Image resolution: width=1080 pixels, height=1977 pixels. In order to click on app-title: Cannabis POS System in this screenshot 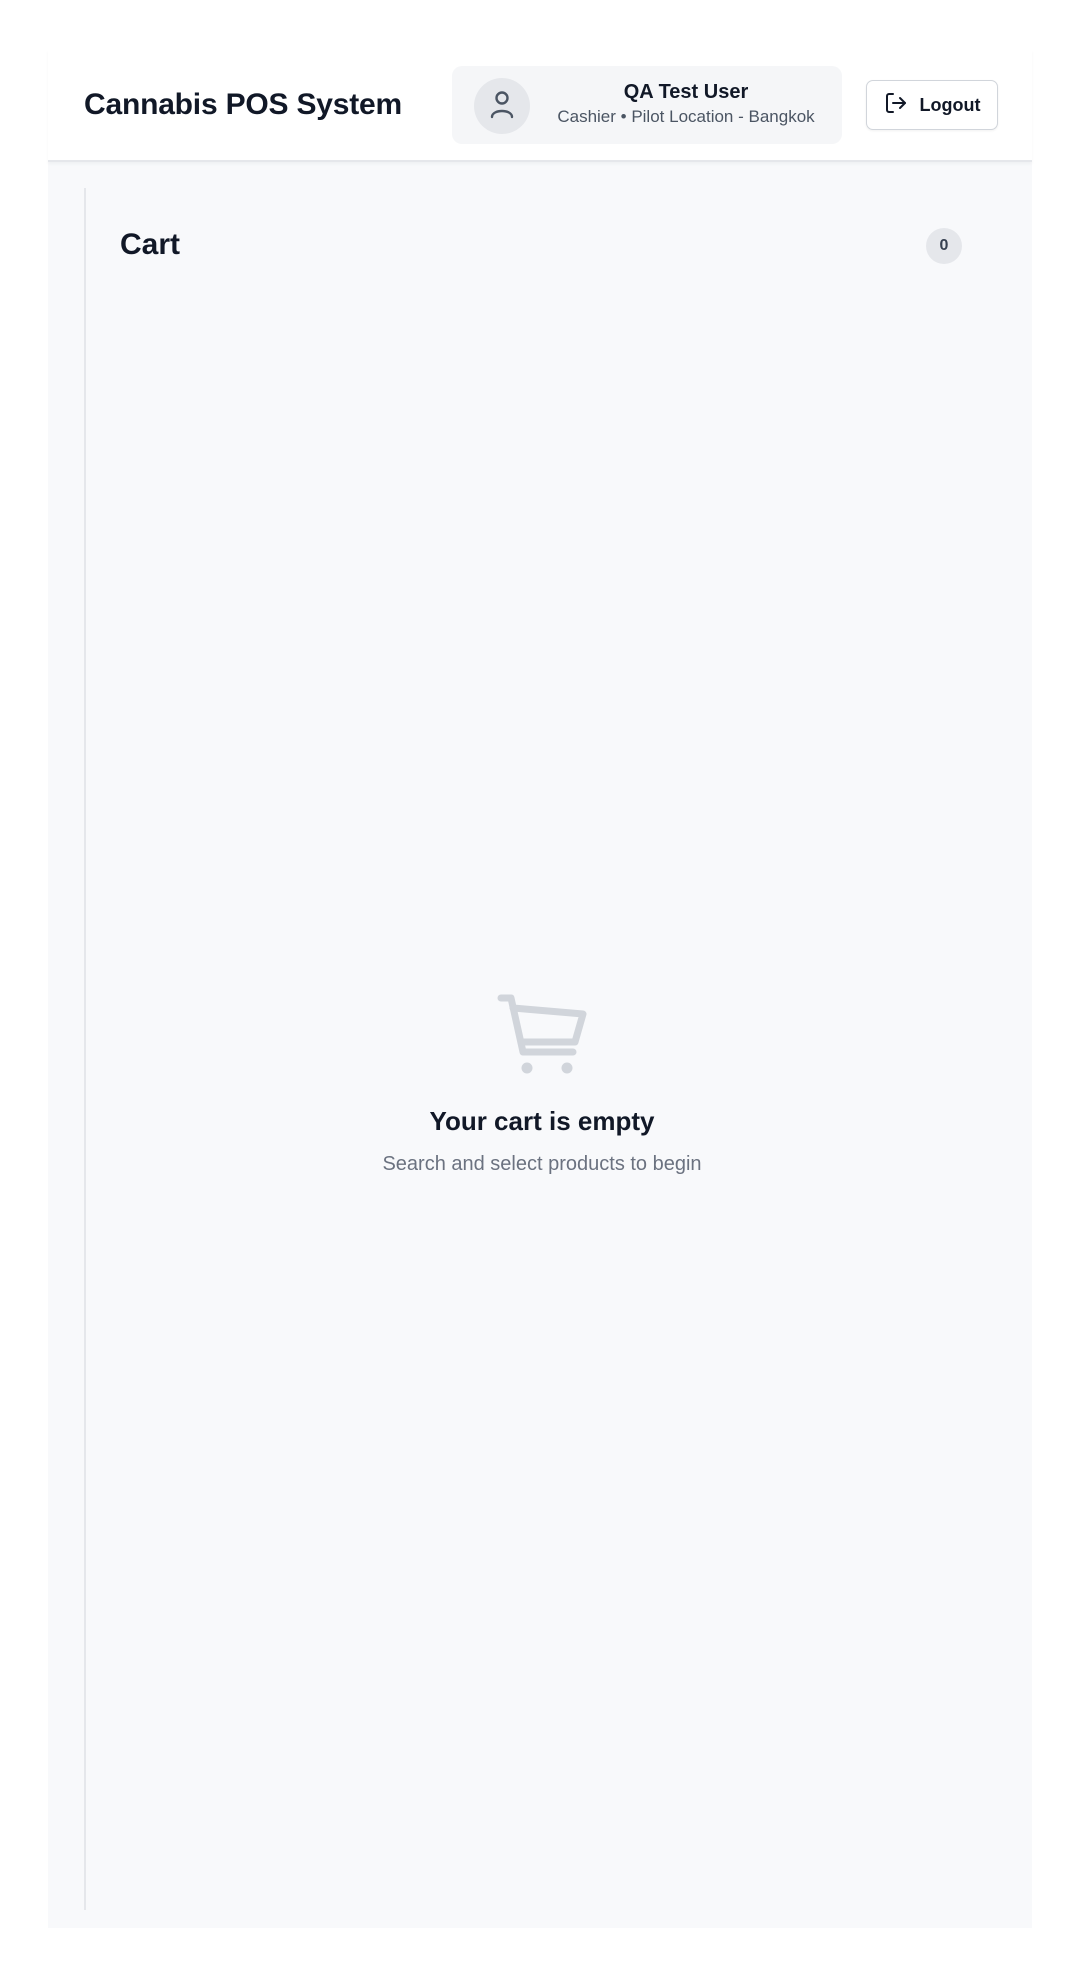, I will do `click(243, 104)`.